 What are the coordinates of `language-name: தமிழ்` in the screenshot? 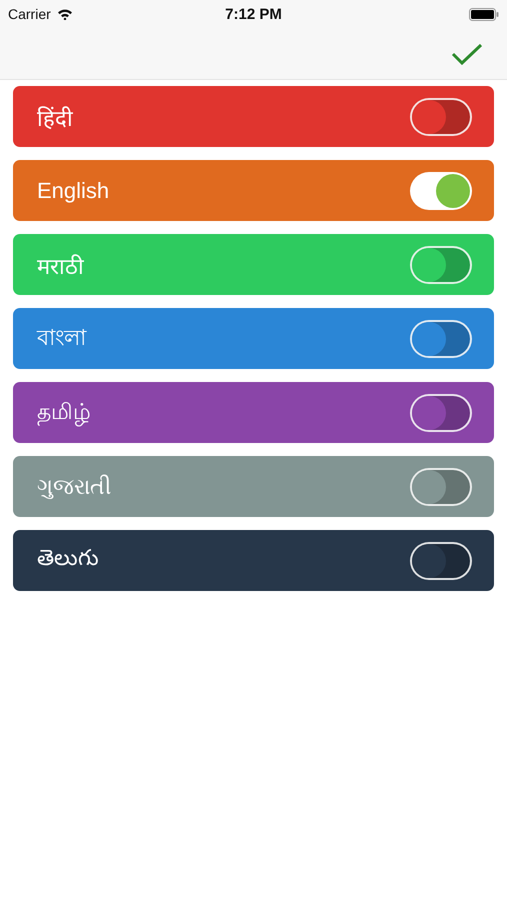 It's located at (64, 412).